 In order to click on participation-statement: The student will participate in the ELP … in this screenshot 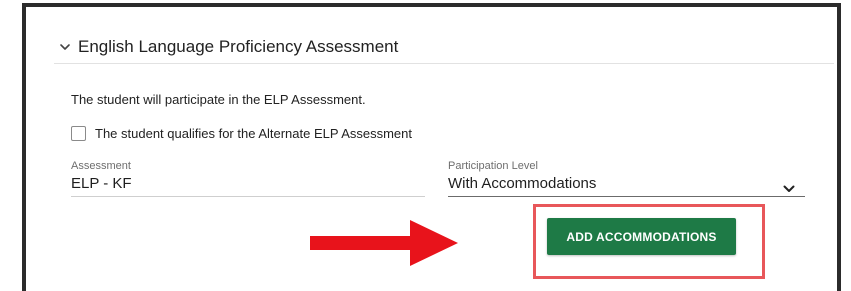, I will do `click(218, 99)`.